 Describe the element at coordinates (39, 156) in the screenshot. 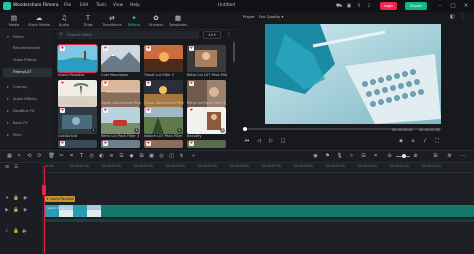

I see `redo-icon: ⟳` at that location.